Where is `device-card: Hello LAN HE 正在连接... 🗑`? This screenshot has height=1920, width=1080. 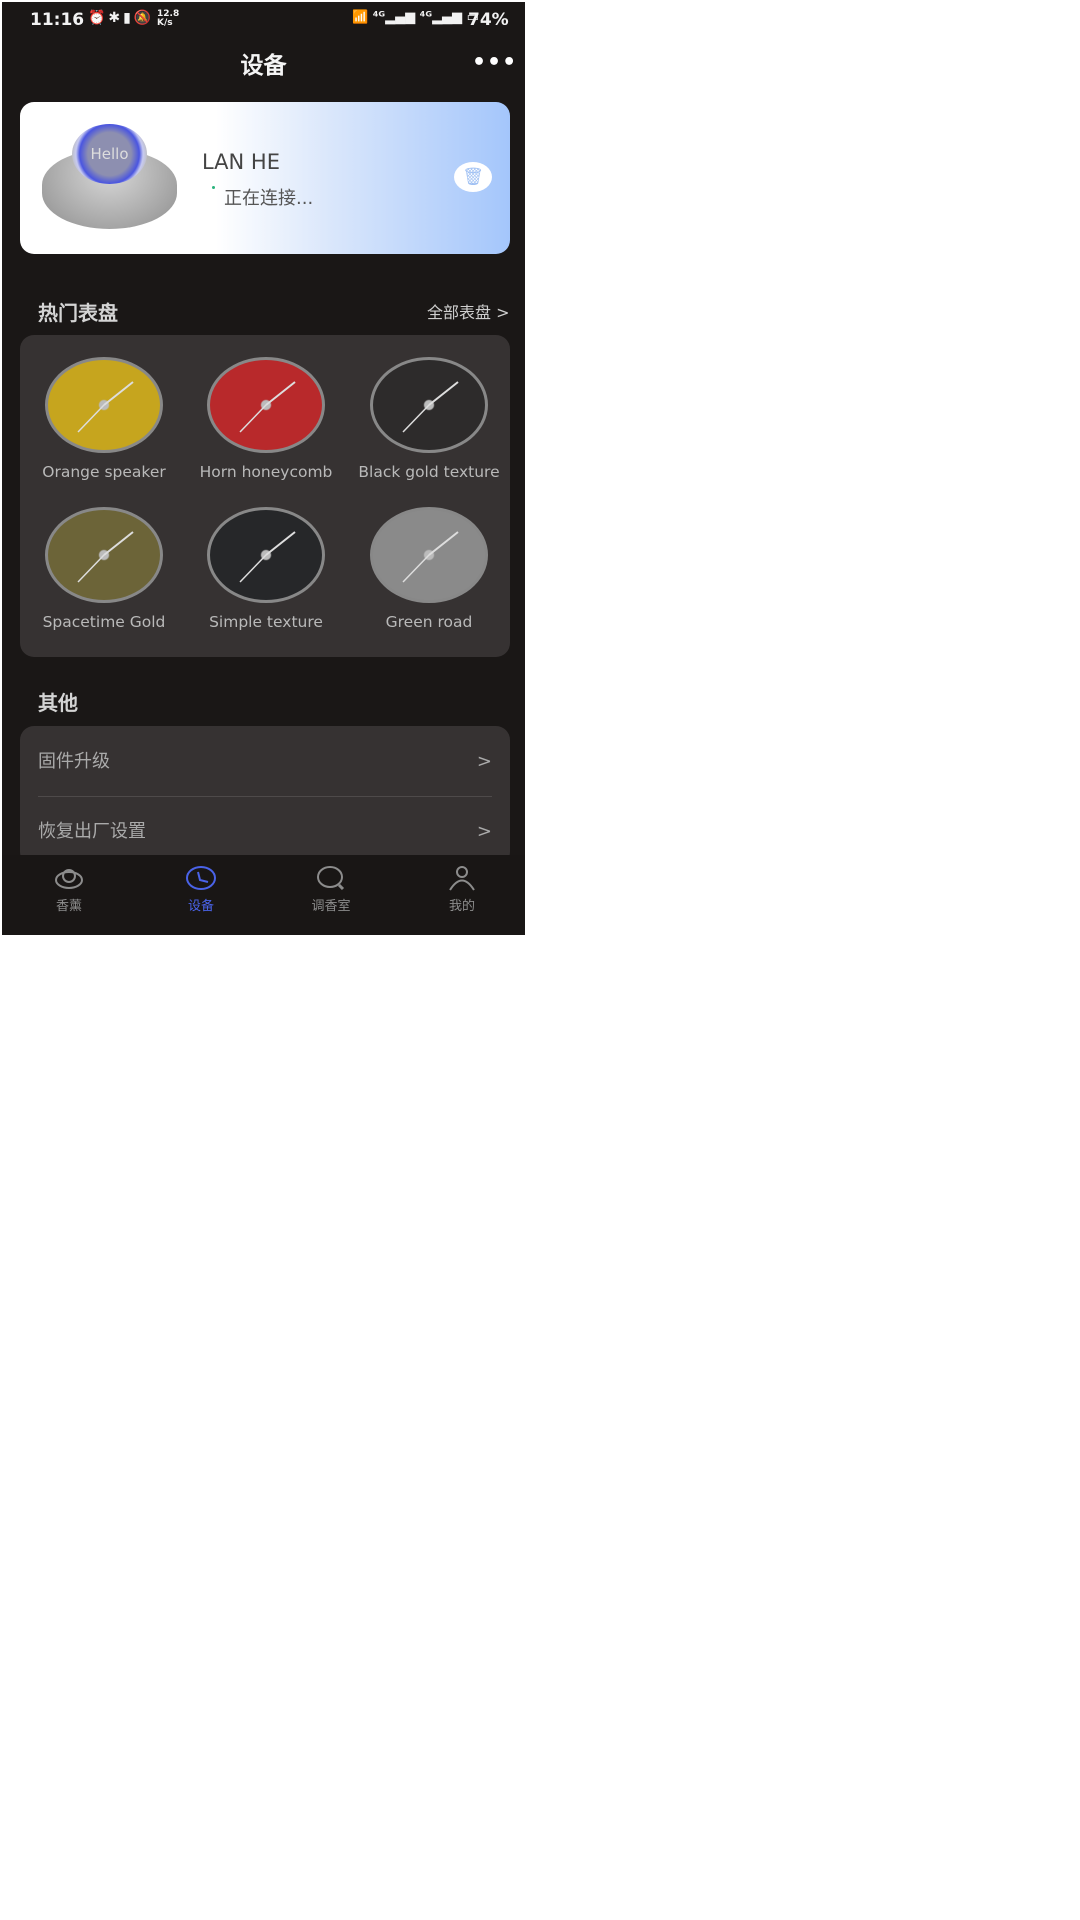
device-card: Hello LAN HE 正在连接... 🗑 is located at coordinates (265, 178).